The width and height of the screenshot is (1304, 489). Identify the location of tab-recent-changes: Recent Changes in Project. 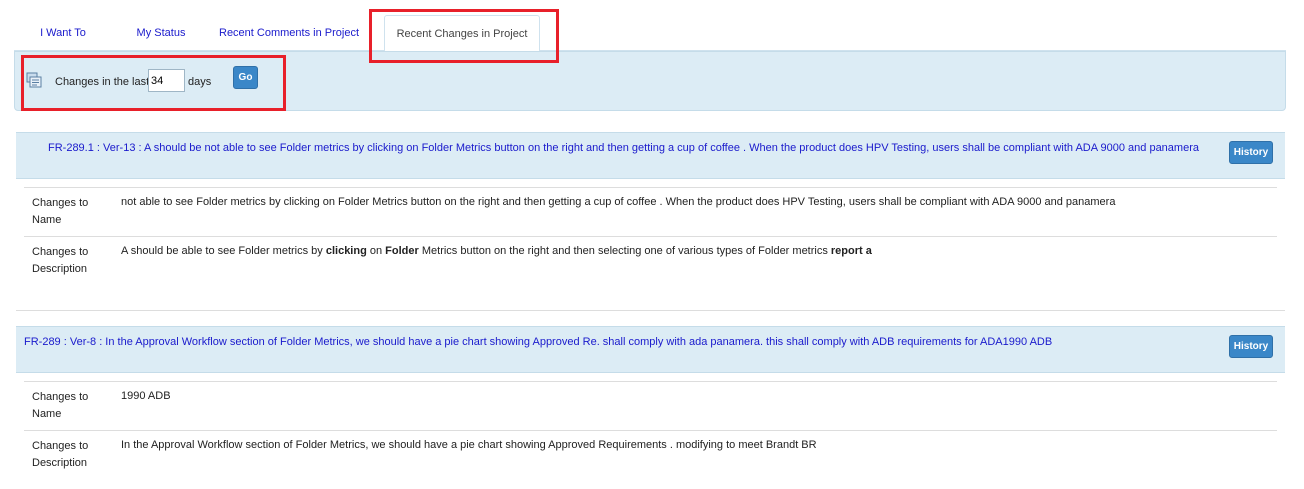
(462, 33).